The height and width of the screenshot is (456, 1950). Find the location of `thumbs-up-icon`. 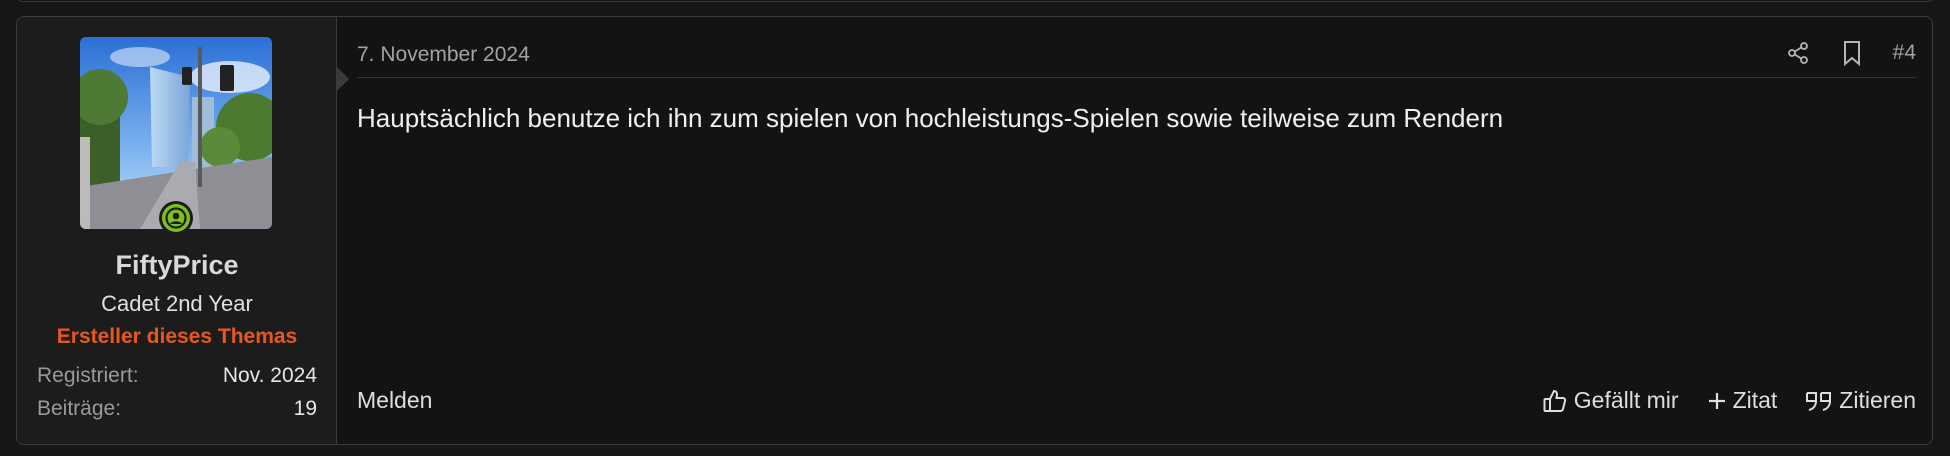

thumbs-up-icon is located at coordinates (1554, 400).